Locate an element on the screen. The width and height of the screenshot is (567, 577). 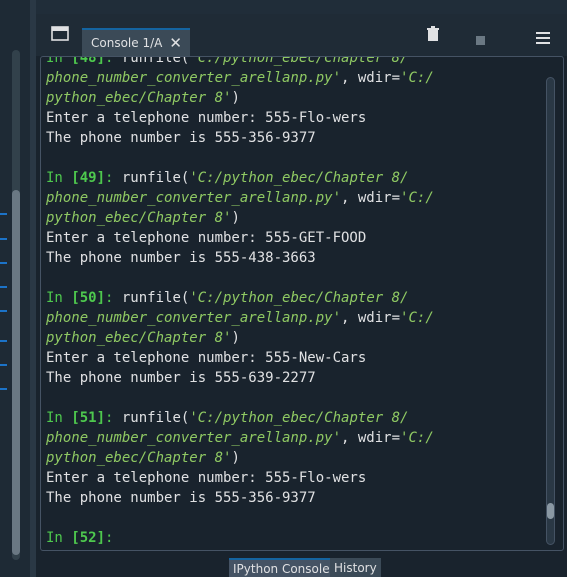
console-line: The phone number is 555-438-3663 is located at coordinates (240, 258).